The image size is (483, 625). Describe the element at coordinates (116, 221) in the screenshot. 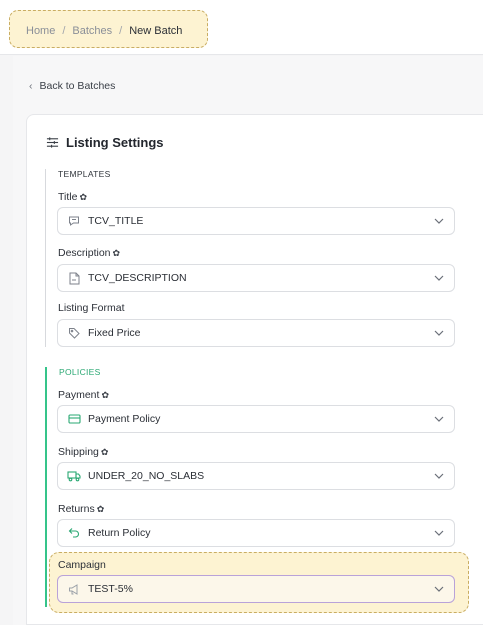

I see `title-template-value: TCV_TITLE` at that location.